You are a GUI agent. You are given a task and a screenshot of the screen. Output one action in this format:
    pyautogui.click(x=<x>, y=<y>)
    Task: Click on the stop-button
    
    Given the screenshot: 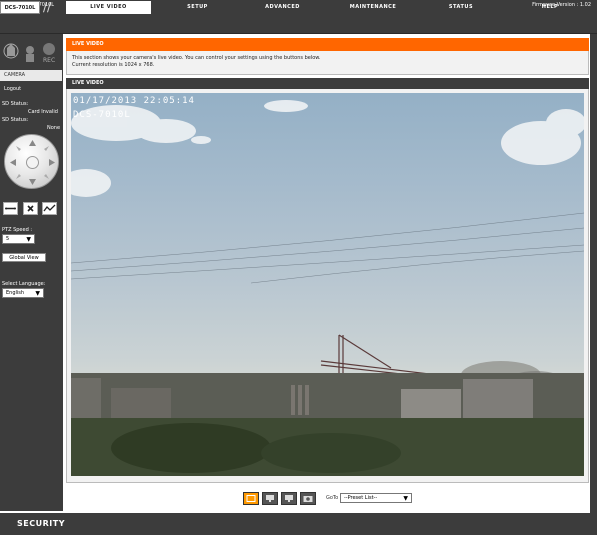 What is the action you would take?
    pyautogui.click(x=30, y=208)
    